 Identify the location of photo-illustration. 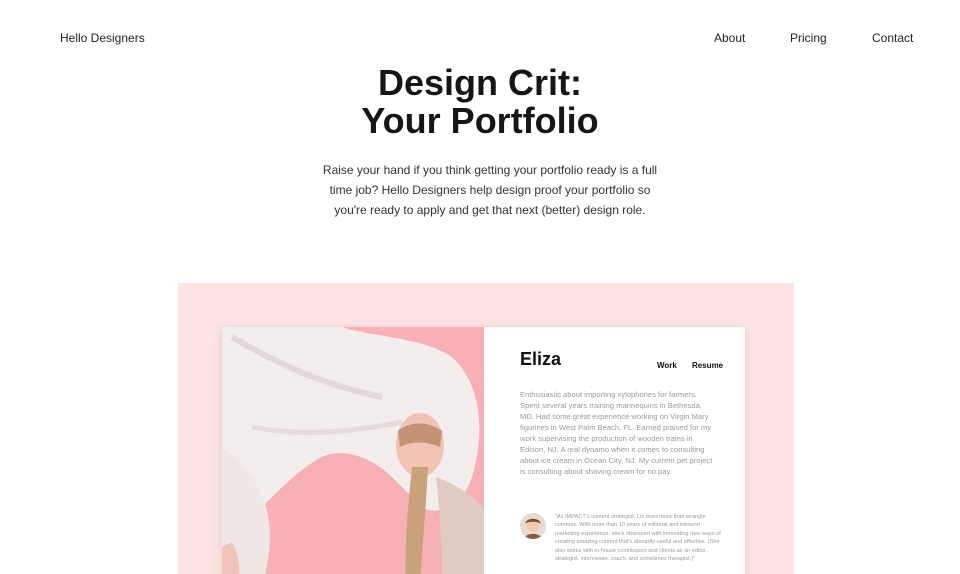
(353, 450).